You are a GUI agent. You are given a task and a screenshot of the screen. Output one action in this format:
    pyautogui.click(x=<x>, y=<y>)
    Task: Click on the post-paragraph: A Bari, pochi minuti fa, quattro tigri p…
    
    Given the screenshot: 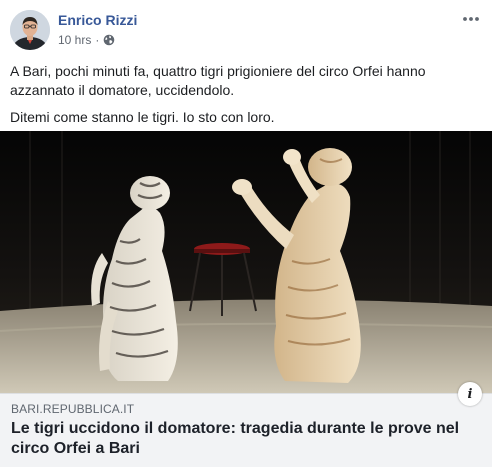 What is the action you would take?
    pyautogui.click(x=218, y=80)
    